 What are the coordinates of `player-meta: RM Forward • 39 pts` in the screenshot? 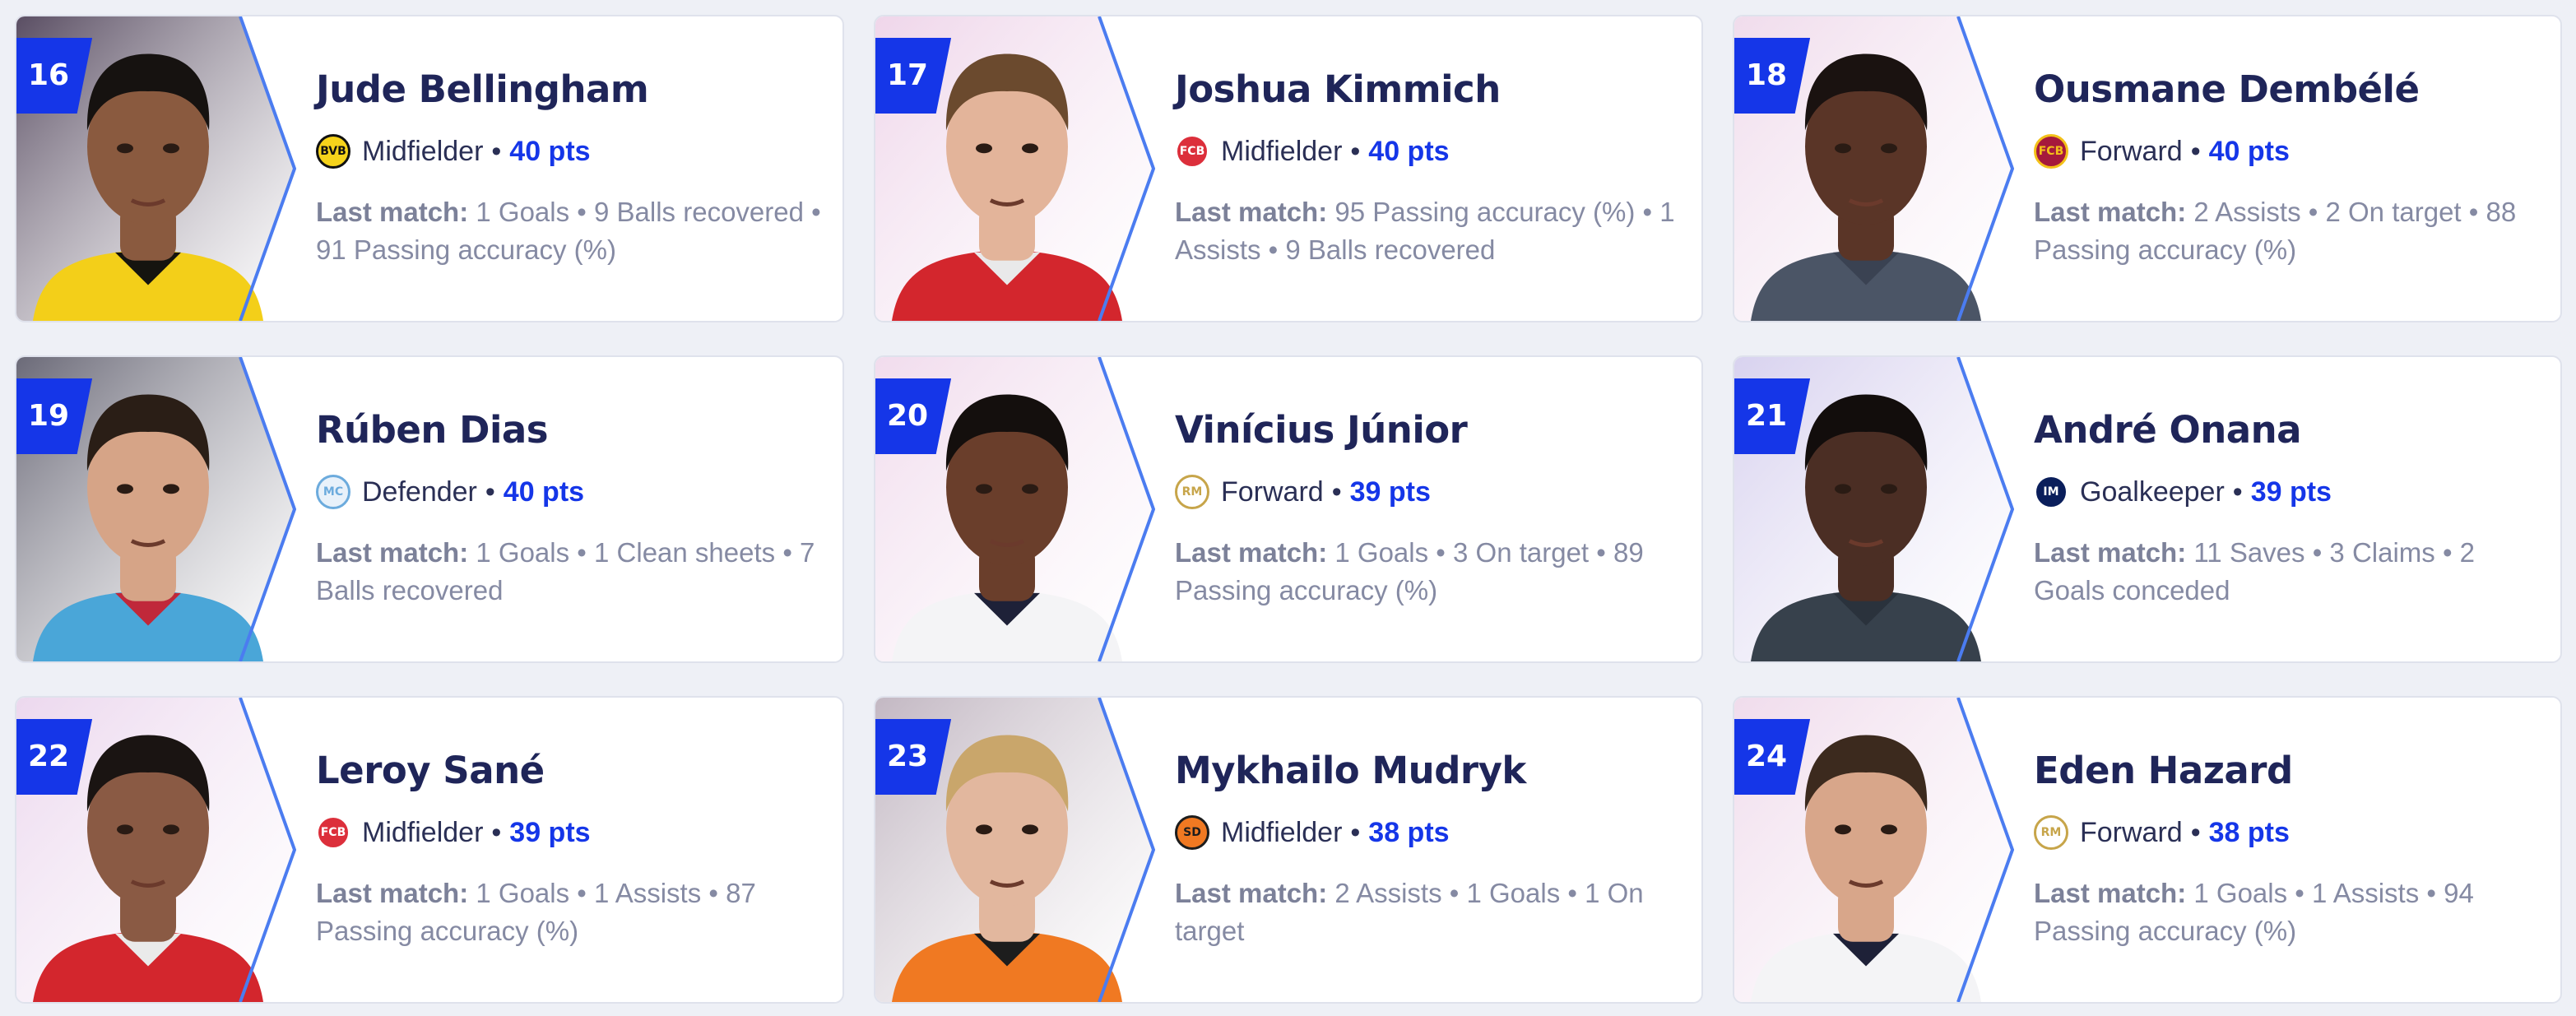 It's located at (1430, 492).